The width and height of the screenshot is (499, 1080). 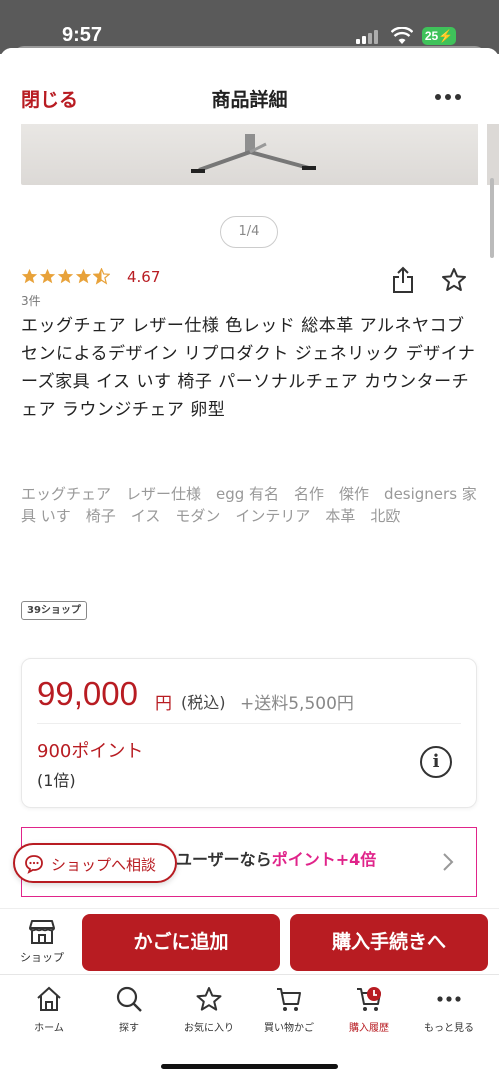 I want to click on price-card: 99,000 円 (税込) +送料5,500円 900ポイント (1倍) i, so click(x=249, y=733).